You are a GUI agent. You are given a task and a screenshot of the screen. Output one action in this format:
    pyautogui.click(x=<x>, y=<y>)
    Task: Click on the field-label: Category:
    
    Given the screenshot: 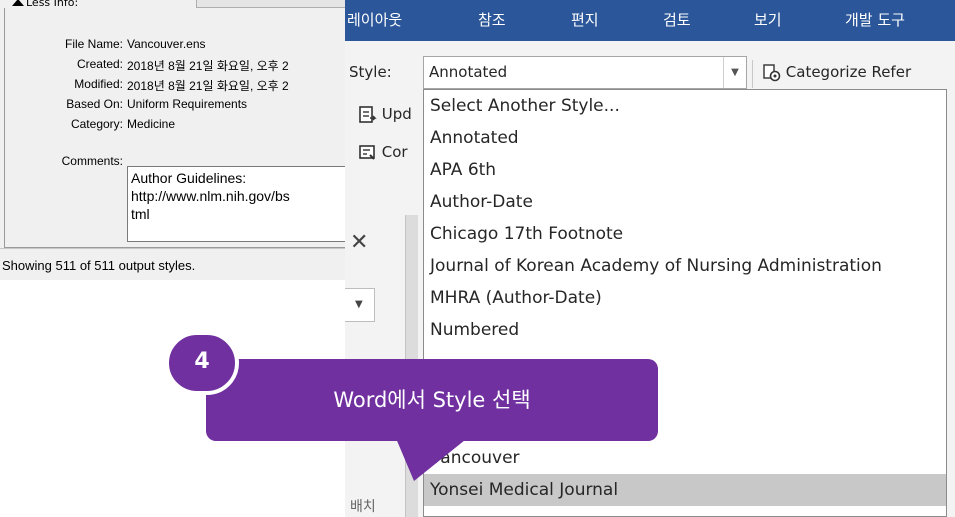 What is the action you would take?
    pyautogui.click(x=96, y=124)
    